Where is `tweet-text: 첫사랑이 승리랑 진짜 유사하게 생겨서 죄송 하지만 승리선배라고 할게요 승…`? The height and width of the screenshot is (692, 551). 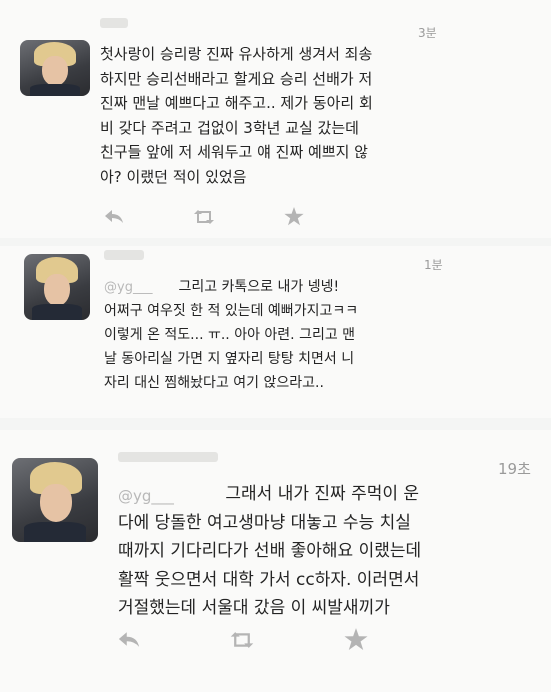 tweet-text: 첫사랑이 승리랑 진짜 유사하게 생겨서 죄송 하지만 승리선배라고 할게요 승… is located at coordinates (236, 115).